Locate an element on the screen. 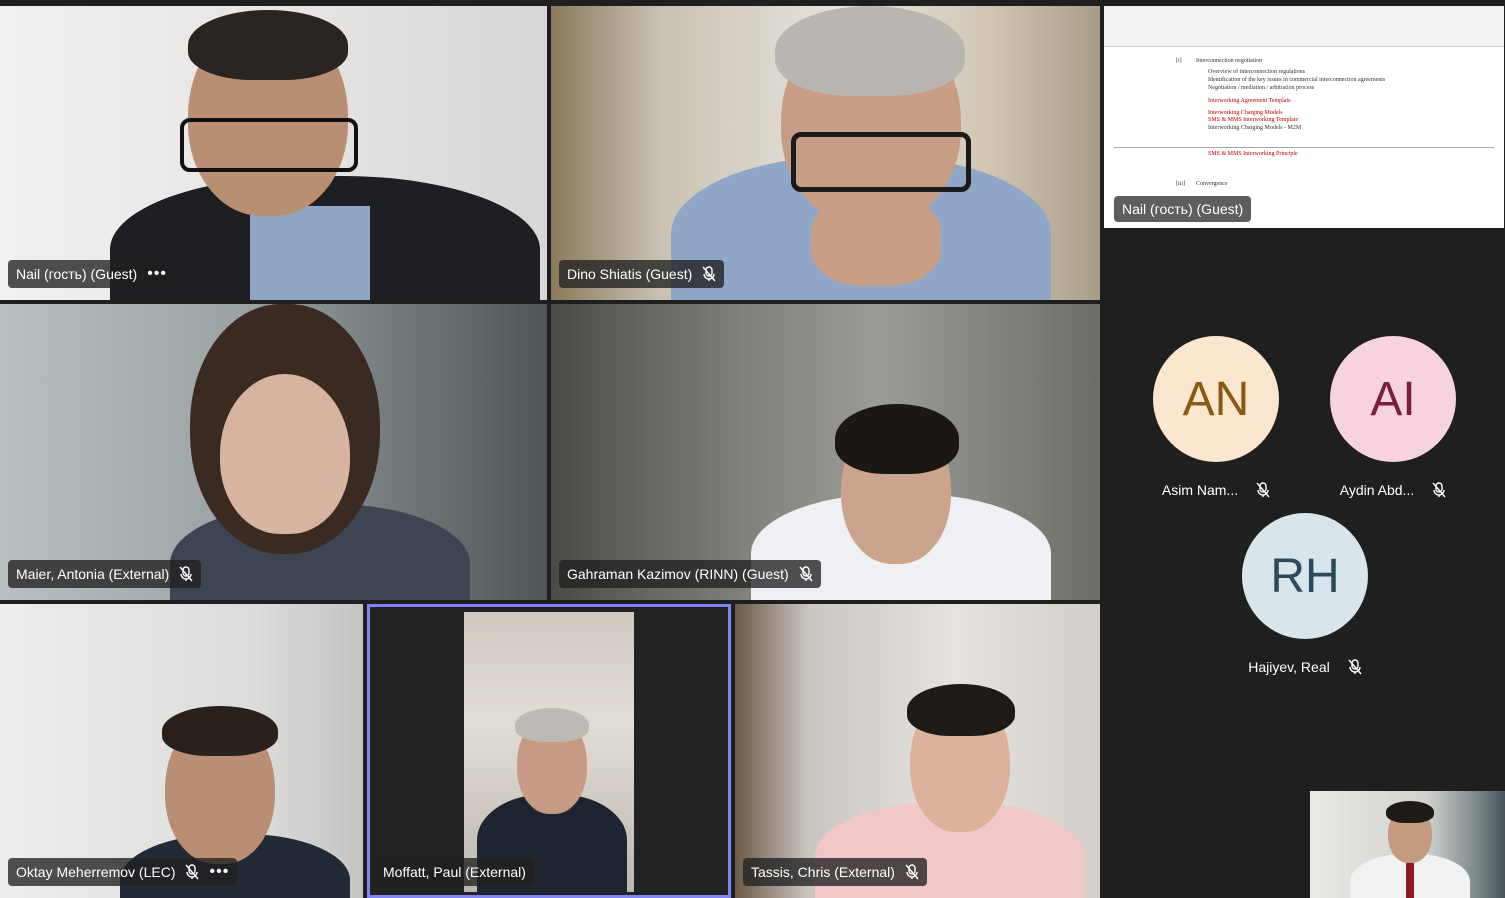 The height and width of the screenshot is (898, 1505). video-tile-nail: Nail (гость) (Guest) ••• is located at coordinates (273, 153).